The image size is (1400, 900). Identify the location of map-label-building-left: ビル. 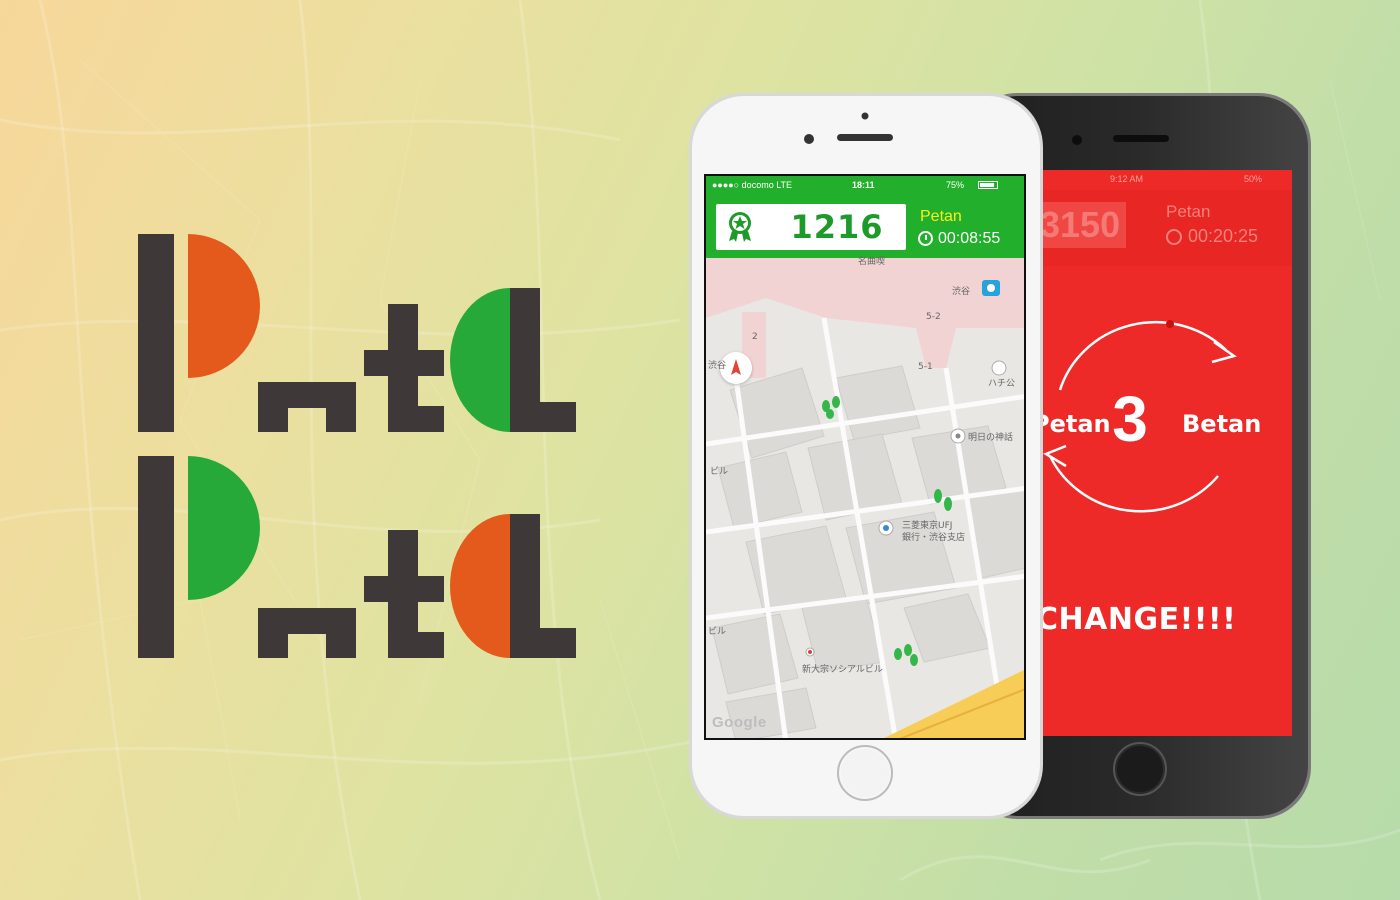
(719, 472).